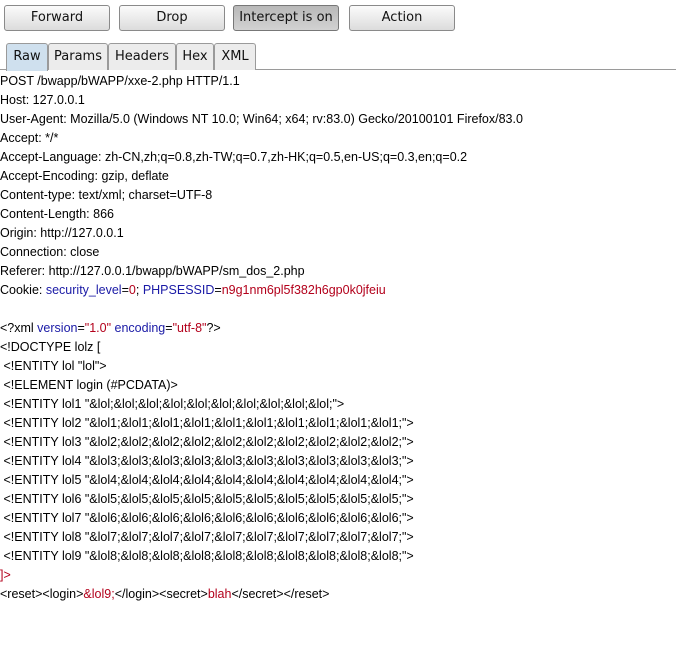 The height and width of the screenshot is (663, 676). What do you see at coordinates (23, 290) in the screenshot?
I see `cookie-label: Cookie:` at bounding box center [23, 290].